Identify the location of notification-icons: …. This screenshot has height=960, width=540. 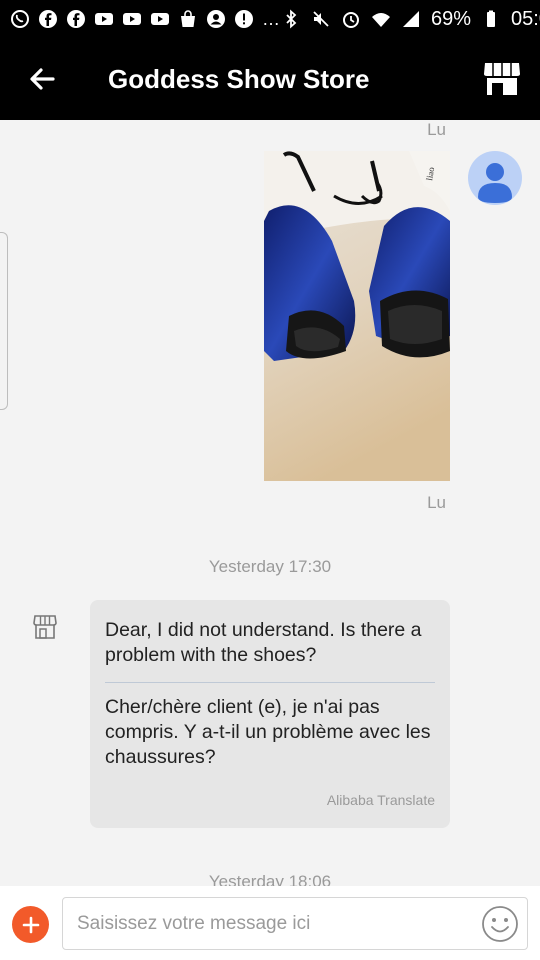
(145, 19).